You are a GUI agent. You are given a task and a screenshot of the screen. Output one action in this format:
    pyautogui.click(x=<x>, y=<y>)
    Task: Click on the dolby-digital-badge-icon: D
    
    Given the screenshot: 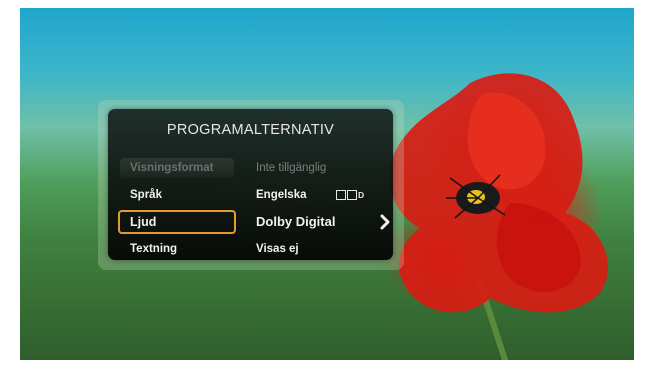 What is the action you would take?
    pyautogui.click(x=350, y=195)
    